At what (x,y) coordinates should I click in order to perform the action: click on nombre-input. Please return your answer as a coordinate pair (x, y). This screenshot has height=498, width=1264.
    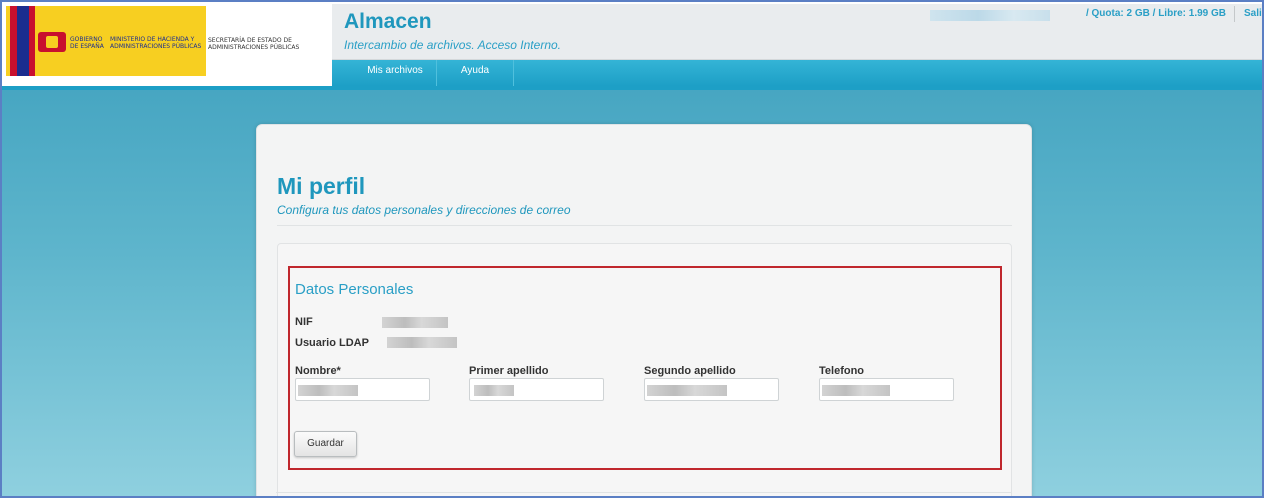
    Looking at the image, I should click on (362, 389).